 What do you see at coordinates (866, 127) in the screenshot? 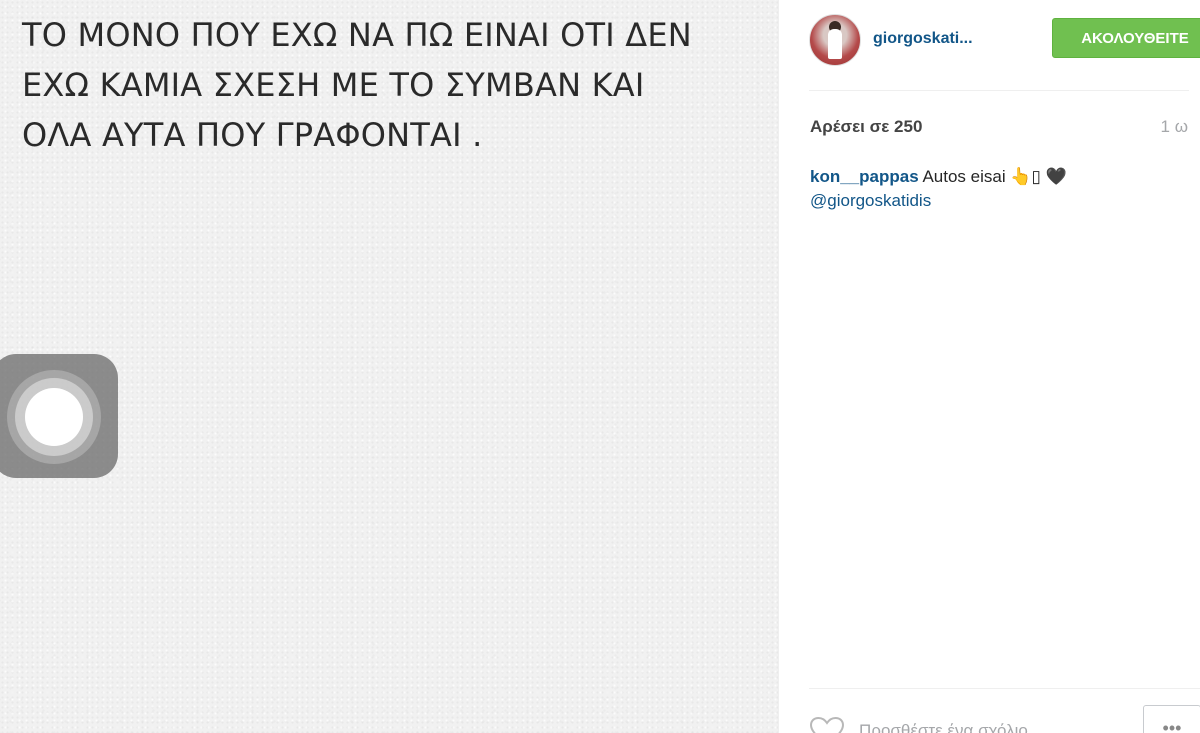
I see `likes-count: Αρέσει σε 250` at bounding box center [866, 127].